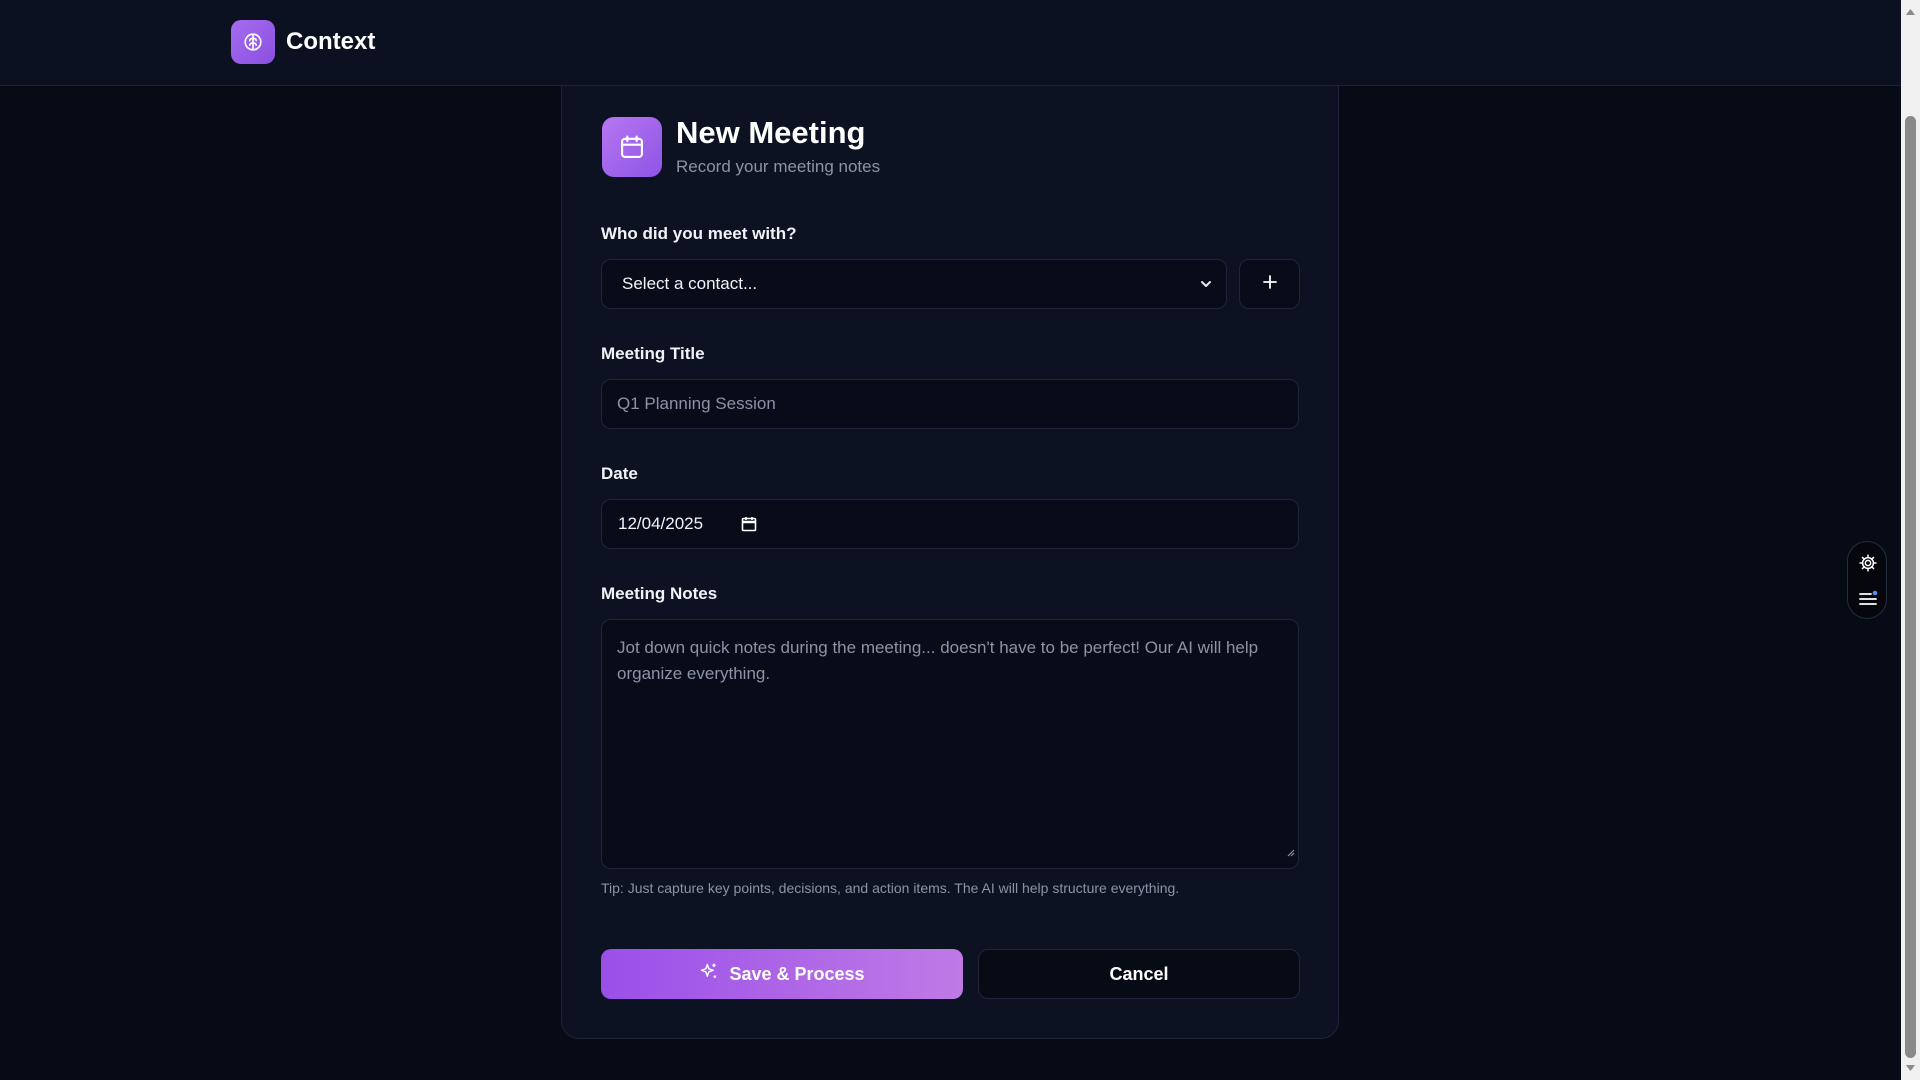 This screenshot has width=1920, height=1080. I want to click on date-value: 12/04/2025, so click(661, 523).